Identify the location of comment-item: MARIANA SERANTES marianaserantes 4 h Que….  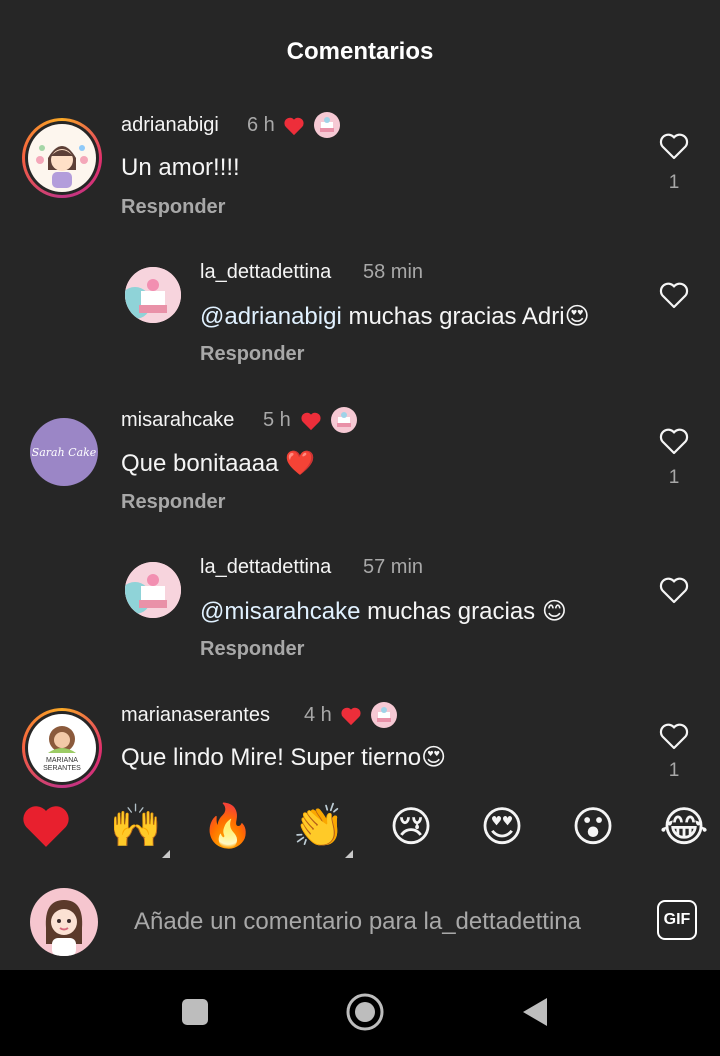
(360, 744).